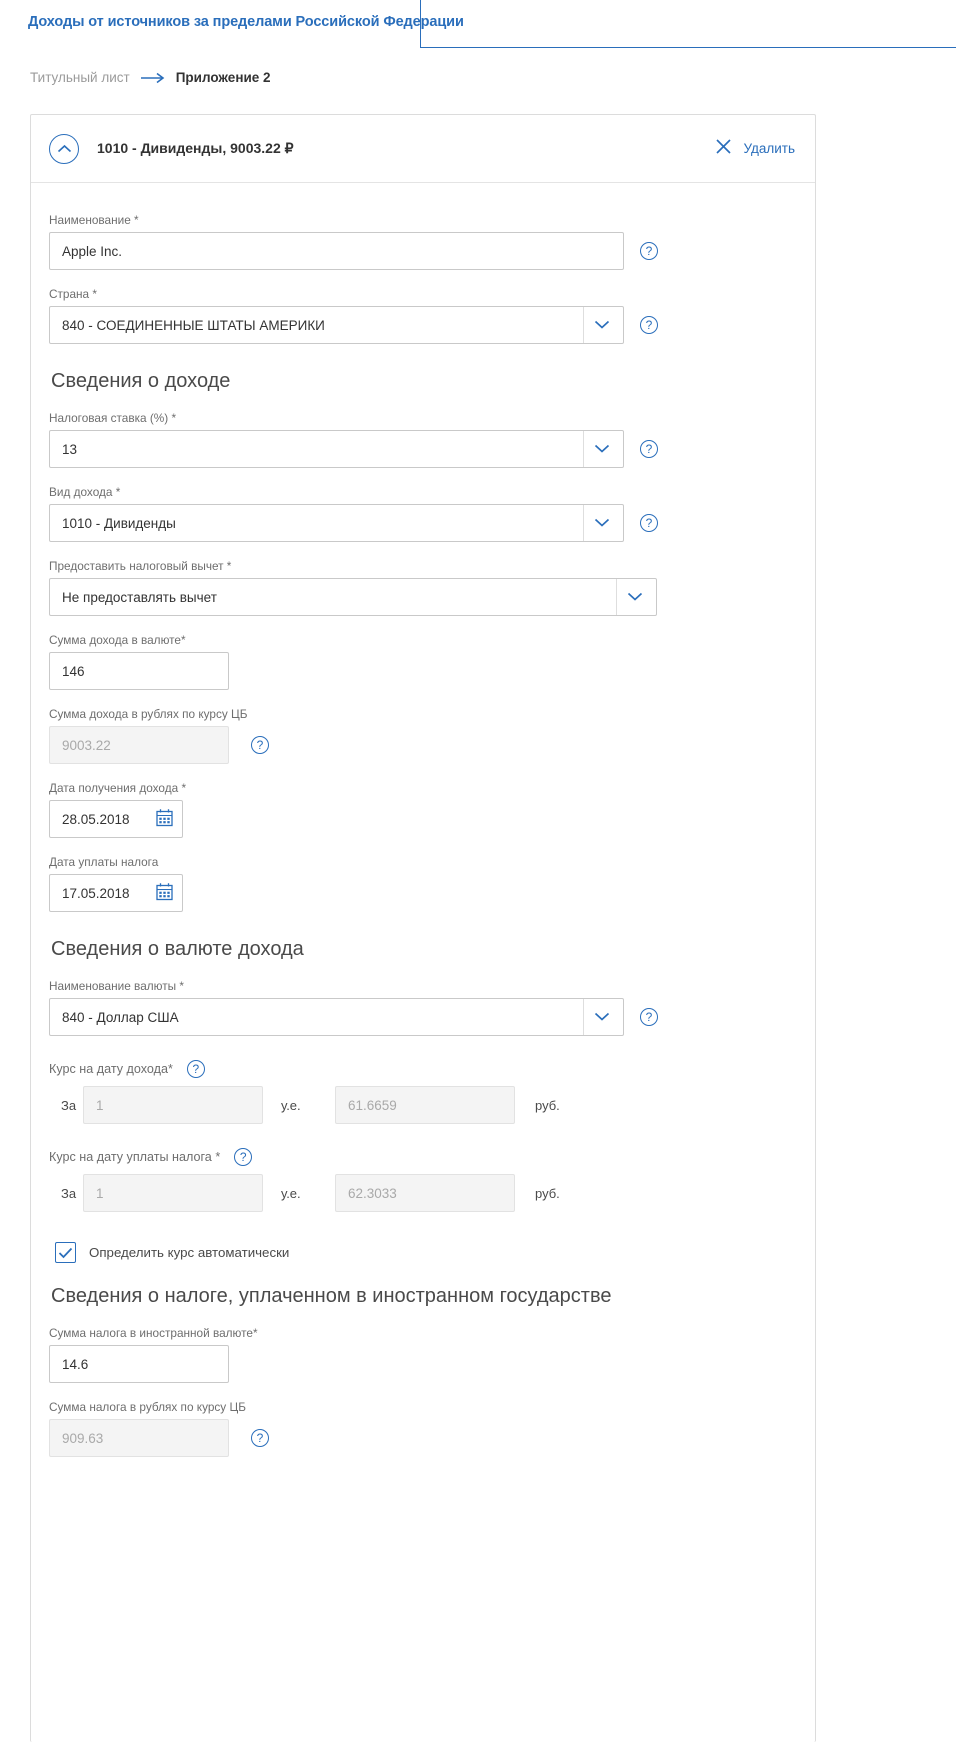 This screenshot has width=956, height=1742. Describe the element at coordinates (116, 986) in the screenshot. I see `field-currency-name-label: Наименование валюты *` at that location.